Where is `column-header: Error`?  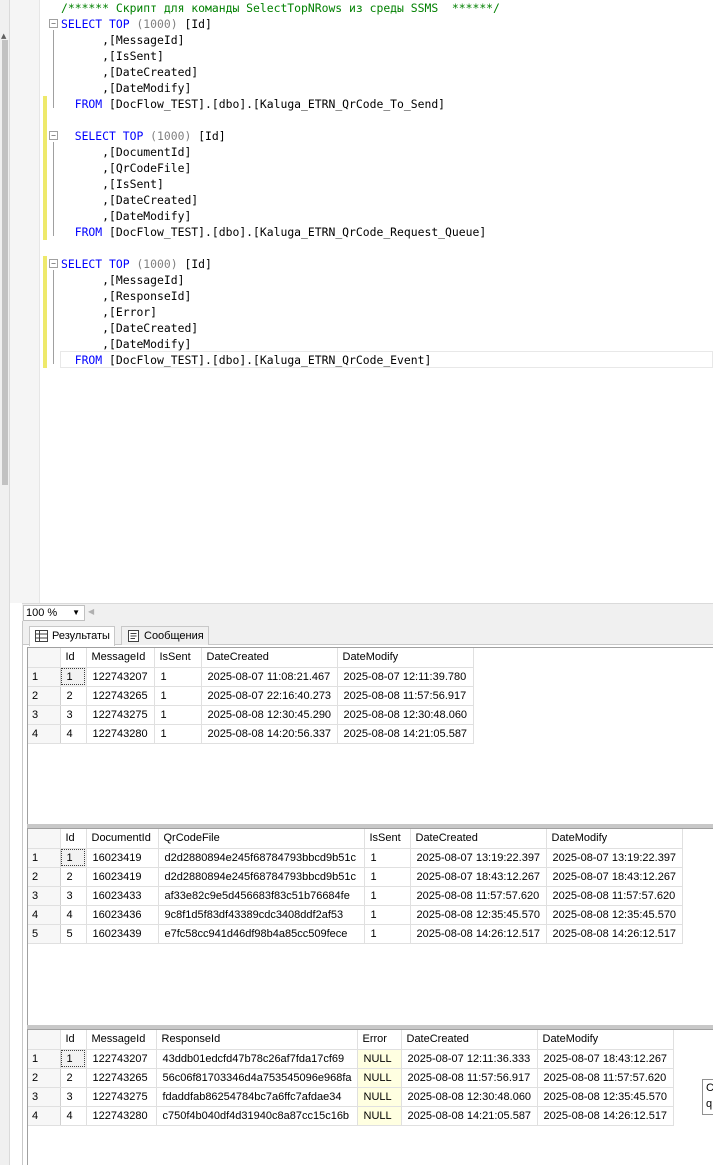
column-header: Error is located at coordinates (379, 1040).